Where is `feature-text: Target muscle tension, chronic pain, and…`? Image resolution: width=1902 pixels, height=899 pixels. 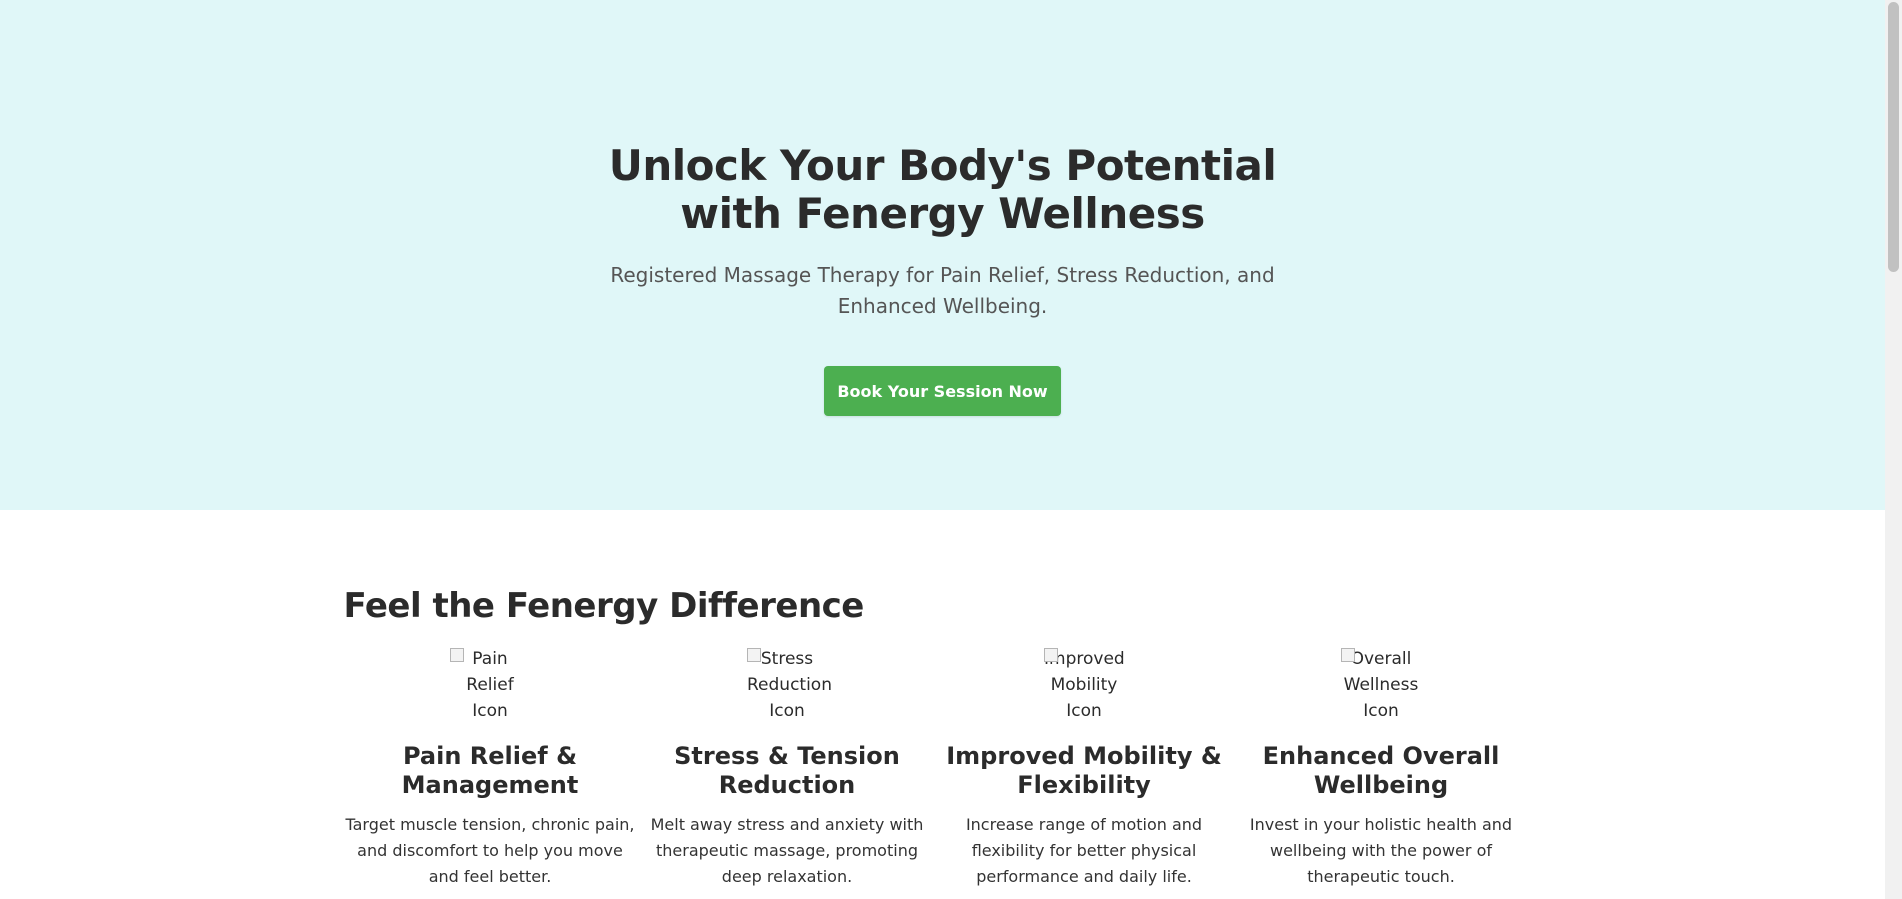 feature-text: Target muscle tension, chronic pain, and… is located at coordinates (490, 850).